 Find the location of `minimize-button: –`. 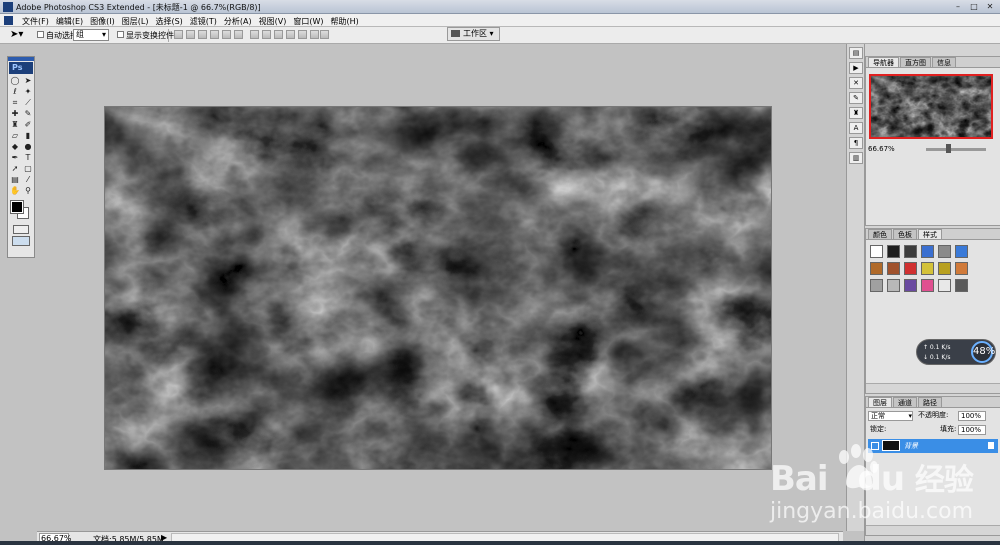

minimize-button: – is located at coordinates (958, 6).